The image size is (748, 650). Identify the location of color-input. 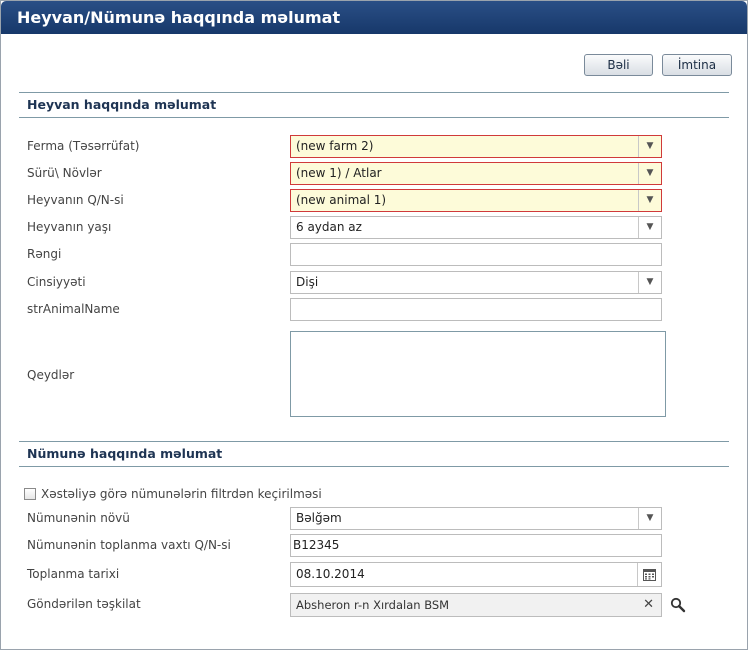
(476, 254).